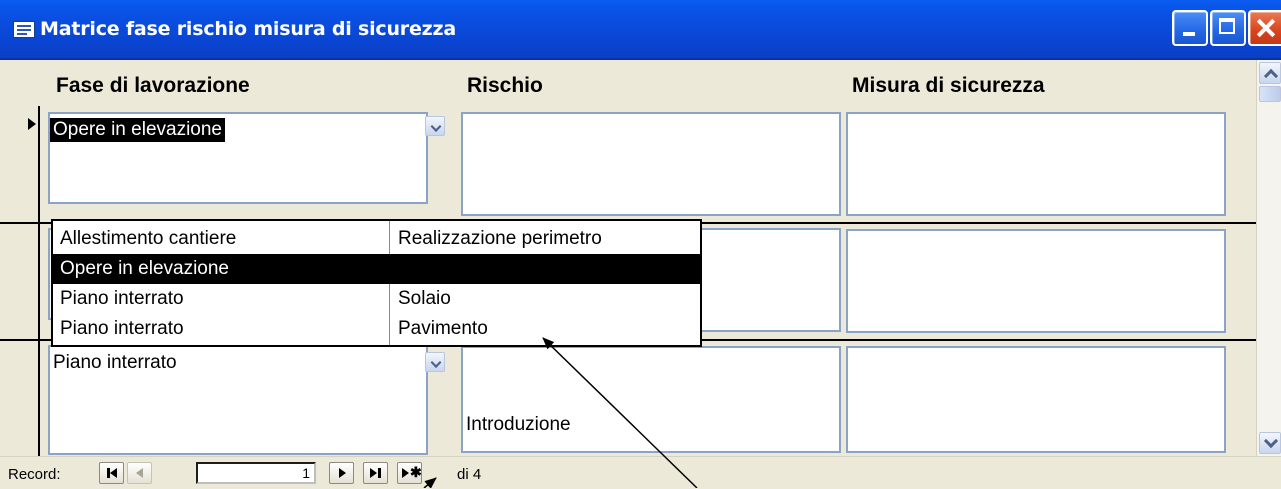 The width and height of the screenshot is (1281, 489). What do you see at coordinates (1270, 94) in the screenshot?
I see `scroll-thumb` at bounding box center [1270, 94].